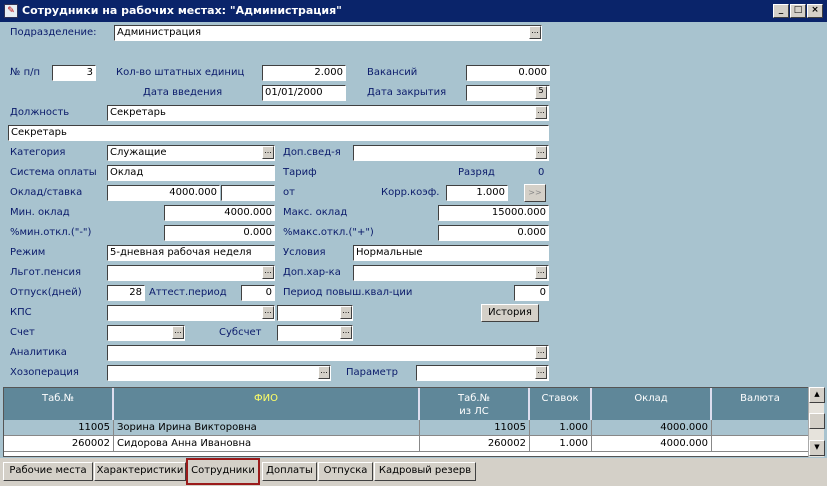  What do you see at coordinates (191, 313) in the screenshot?
I see `kps-field` at bounding box center [191, 313].